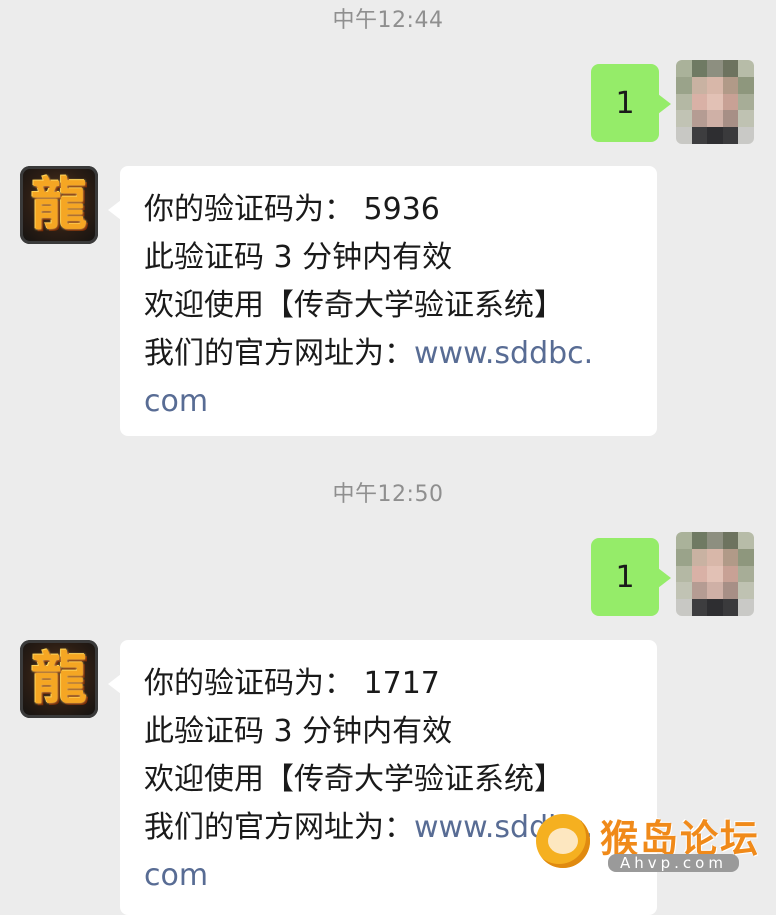  Describe the element at coordinates (388, 494) in the screenshot. I see `timestamp: 中午12:50` at that location.